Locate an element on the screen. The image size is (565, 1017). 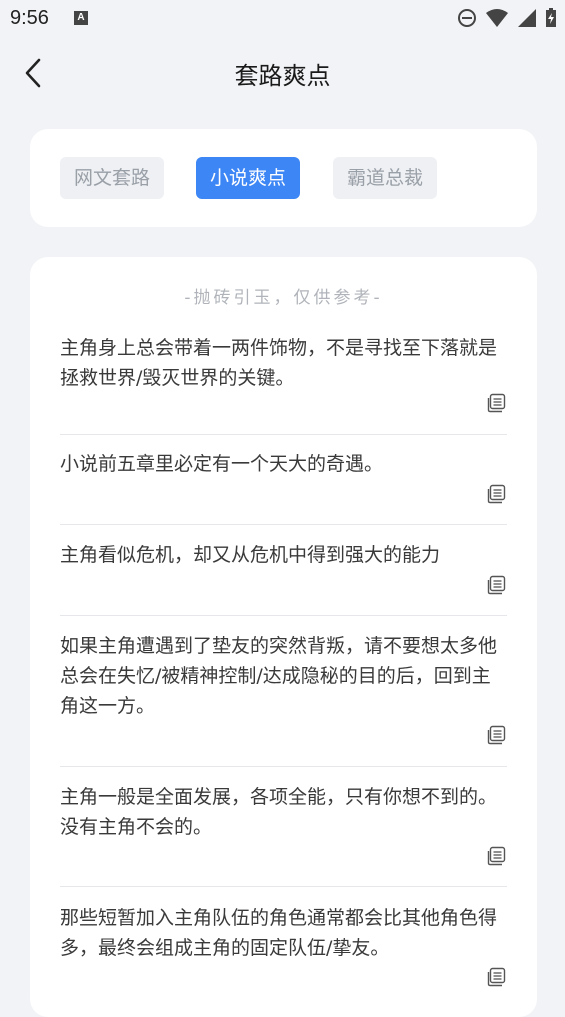
list-item: 小说前五章里必定有一个天大的奇遇。 is located at coordinates (283, 487).